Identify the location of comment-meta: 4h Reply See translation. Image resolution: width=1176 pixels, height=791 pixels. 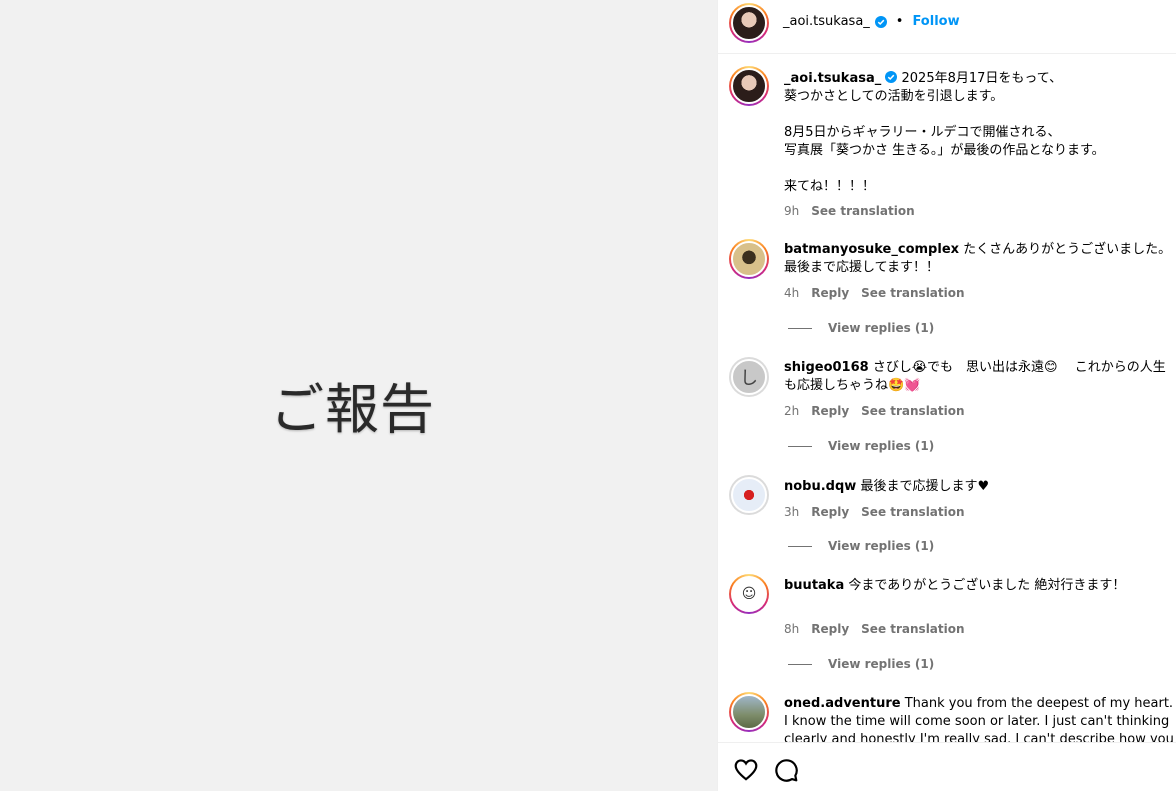
(874, 293).